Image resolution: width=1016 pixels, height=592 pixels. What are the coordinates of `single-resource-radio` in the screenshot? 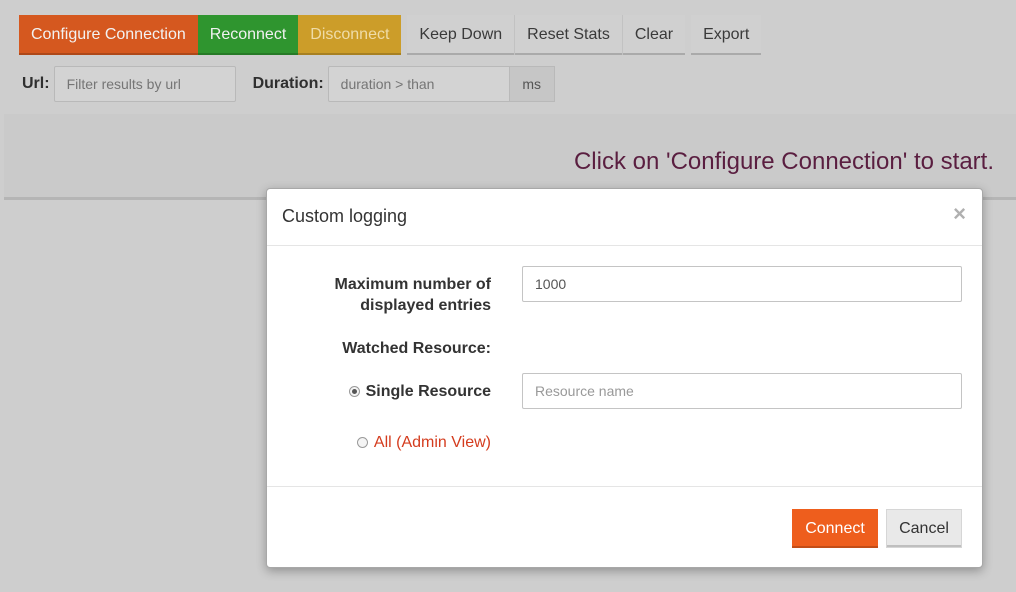 It's located at (354, 391).